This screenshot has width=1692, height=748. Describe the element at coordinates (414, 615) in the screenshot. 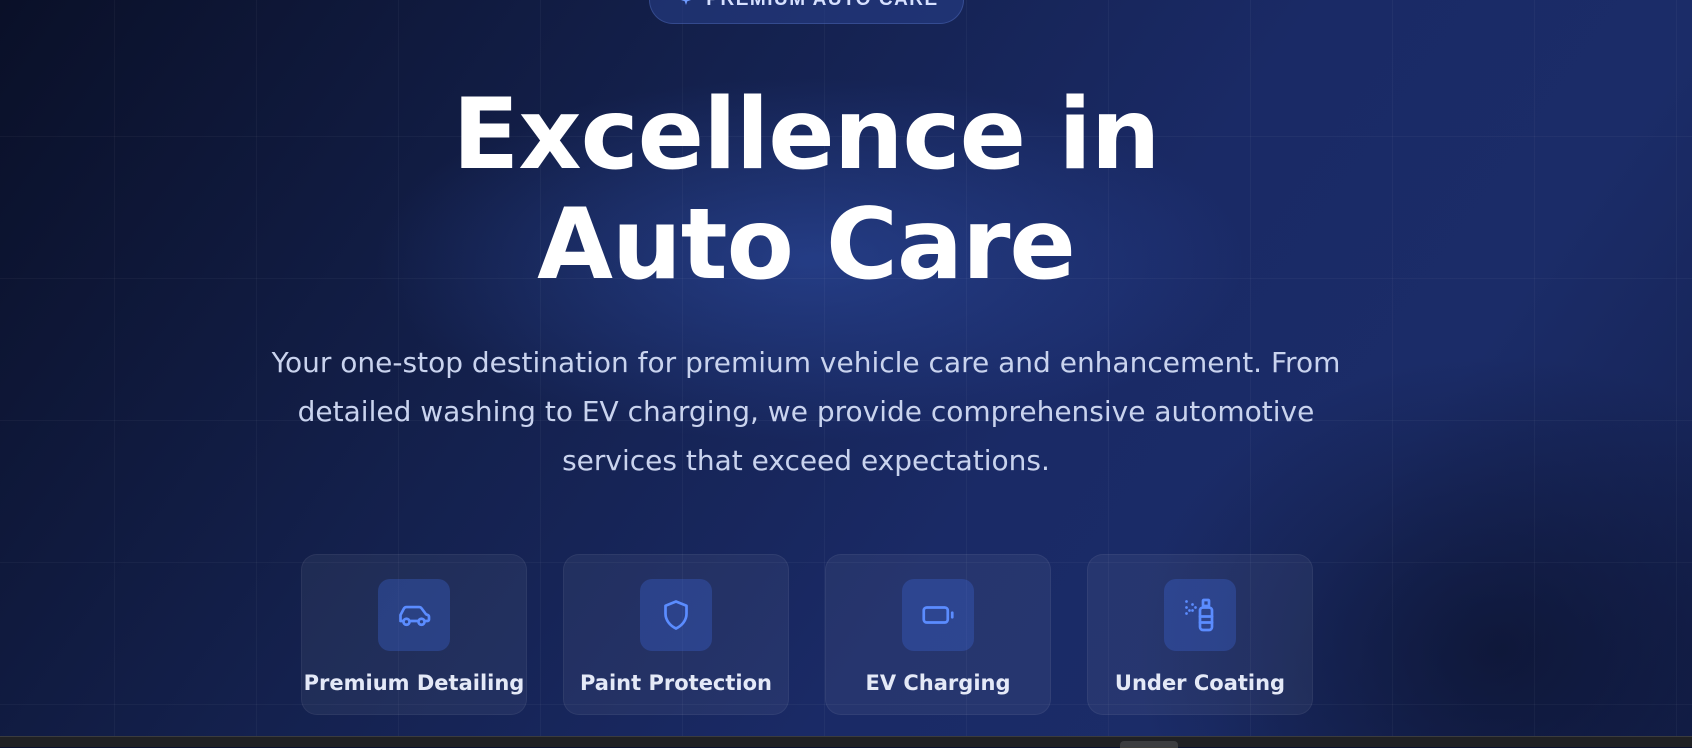

I see `car-icon` at that location.